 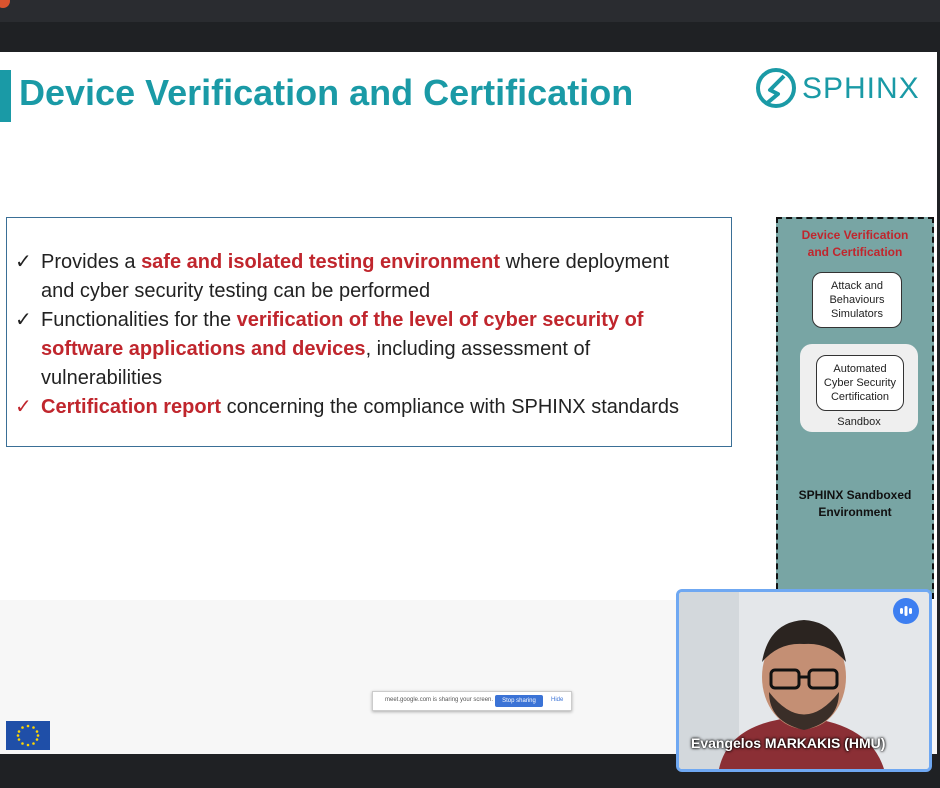 I want to click on share-message: meet.google.com is sharing your screen., so click(x=439, y=700).